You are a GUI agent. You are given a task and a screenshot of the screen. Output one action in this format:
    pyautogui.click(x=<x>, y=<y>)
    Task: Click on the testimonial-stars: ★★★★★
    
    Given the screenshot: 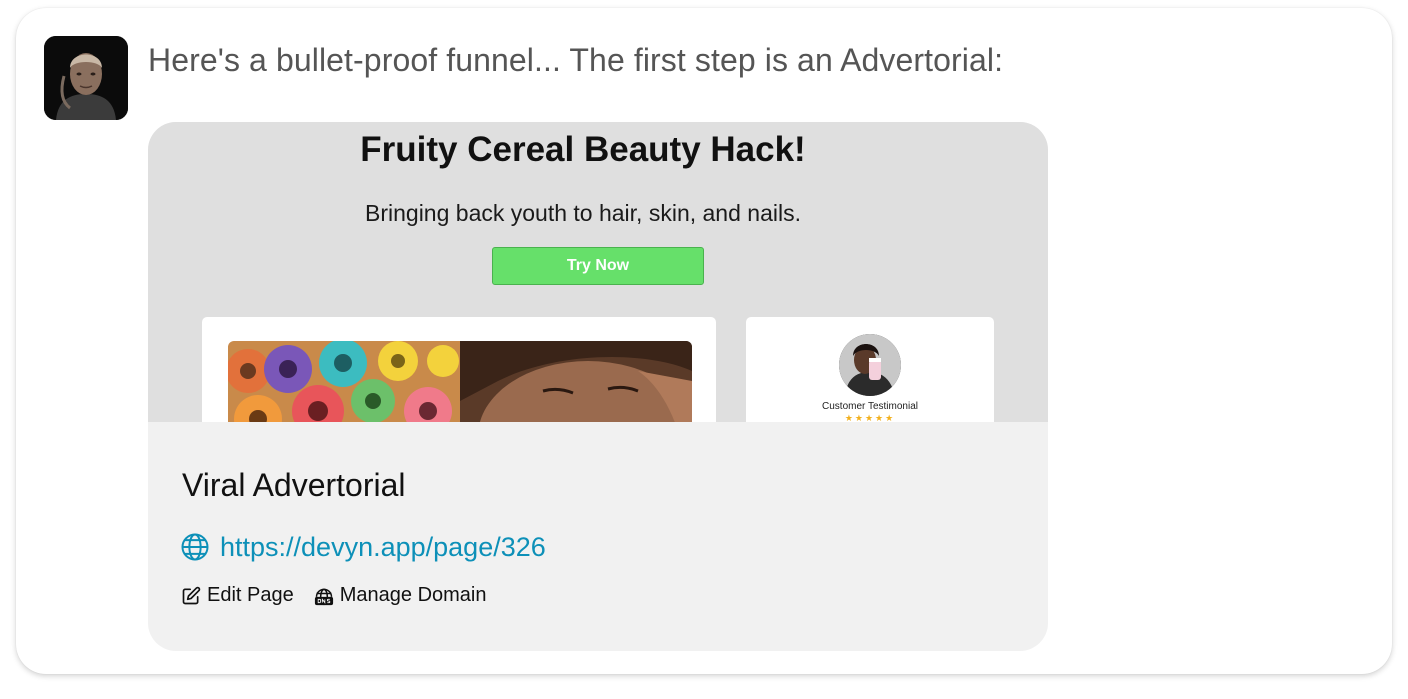 What is the action you would take?
    pyautogui.click(x=870, y=417)
    